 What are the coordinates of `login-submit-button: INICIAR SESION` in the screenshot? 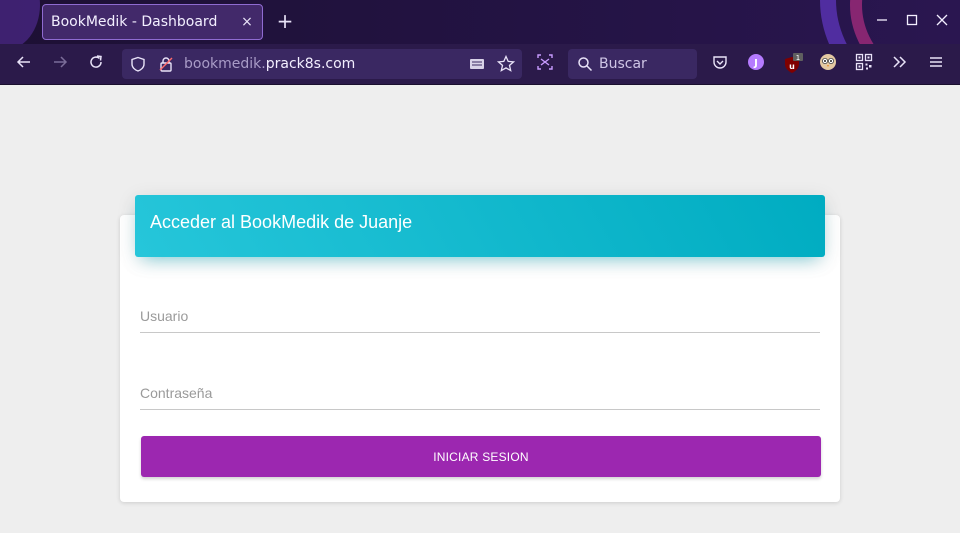 It's located at (481, 456).